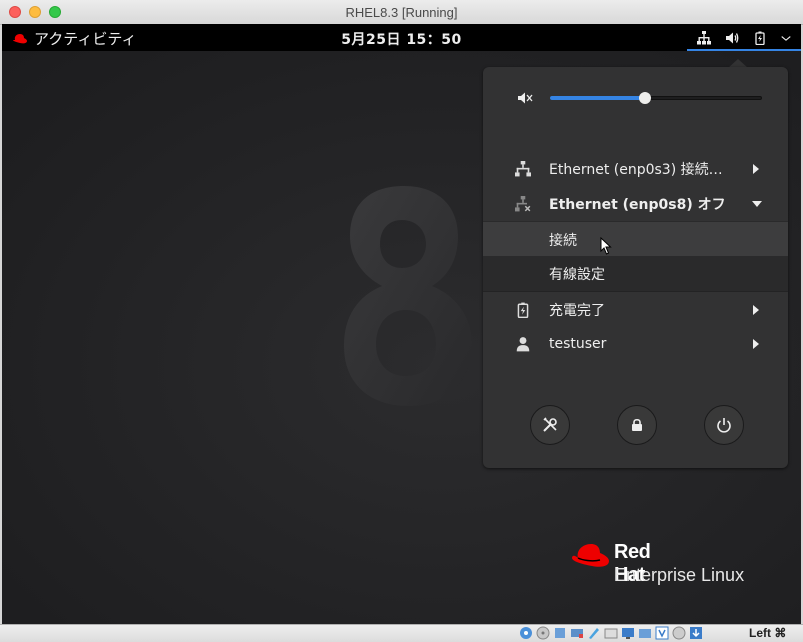  What do you see at coordinates (578, 344) in the screenshot?
I see `menu-item-label: testuser` at bounding box center [578, 344].